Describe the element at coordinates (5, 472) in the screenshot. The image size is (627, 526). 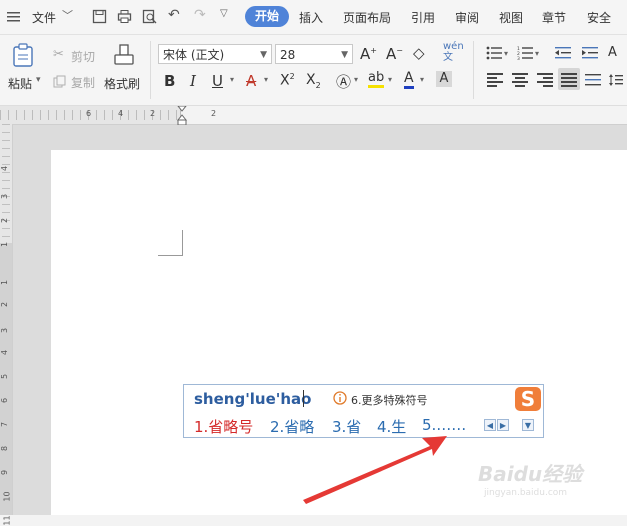
I see `vruler-tick-label: 9` at that location.